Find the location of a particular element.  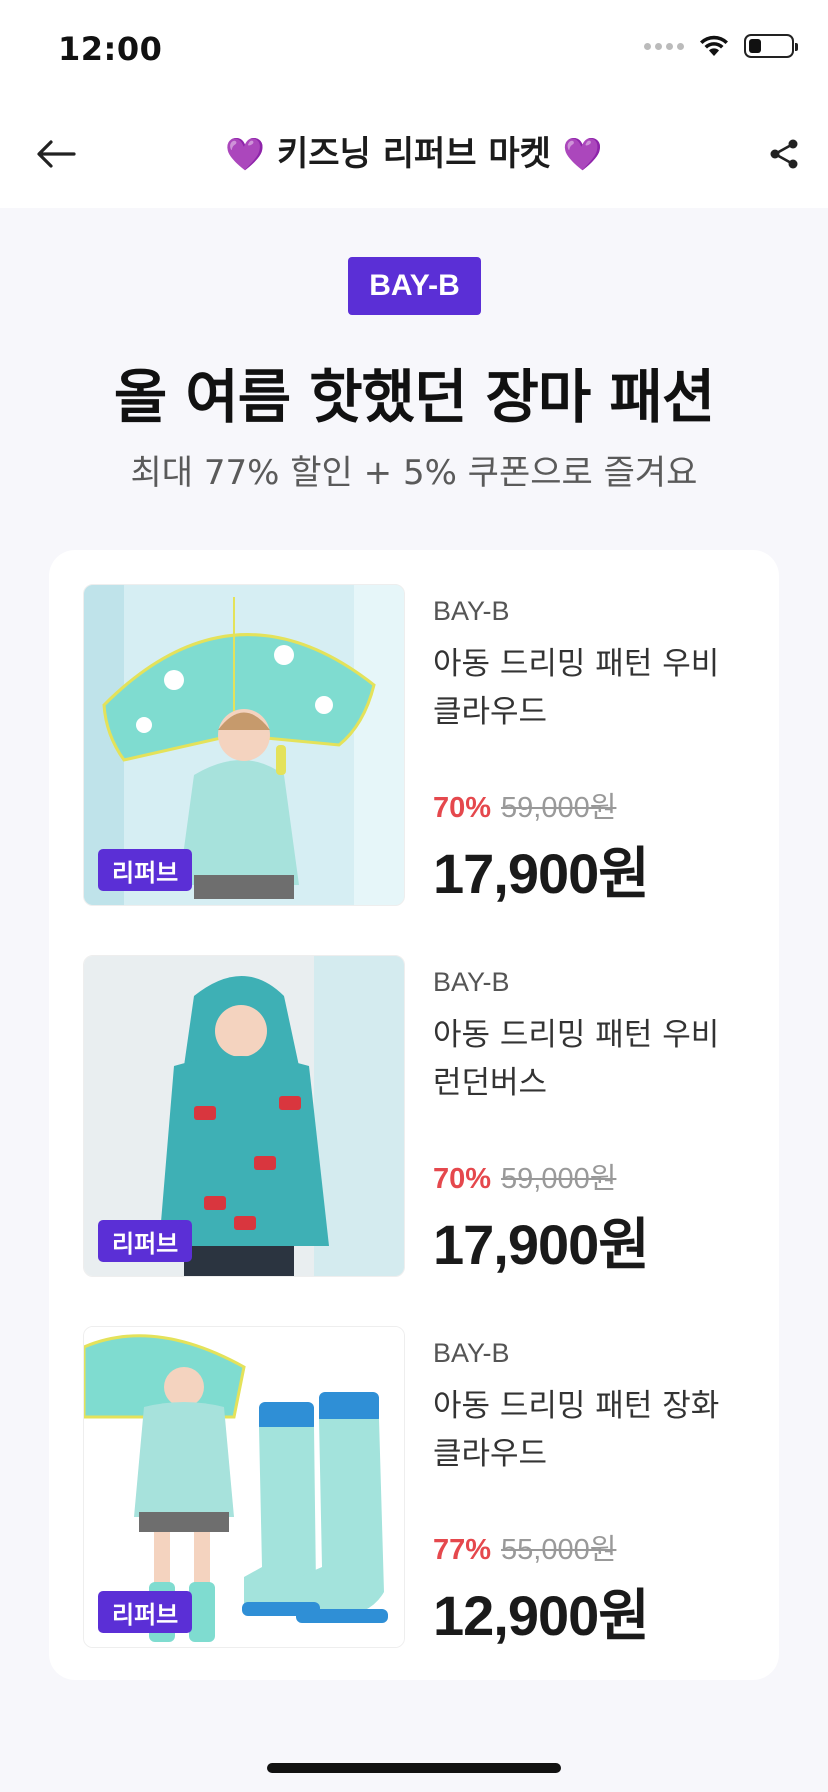

discount-row: 77% 55,000원 is located at coordinates (524, 1547).